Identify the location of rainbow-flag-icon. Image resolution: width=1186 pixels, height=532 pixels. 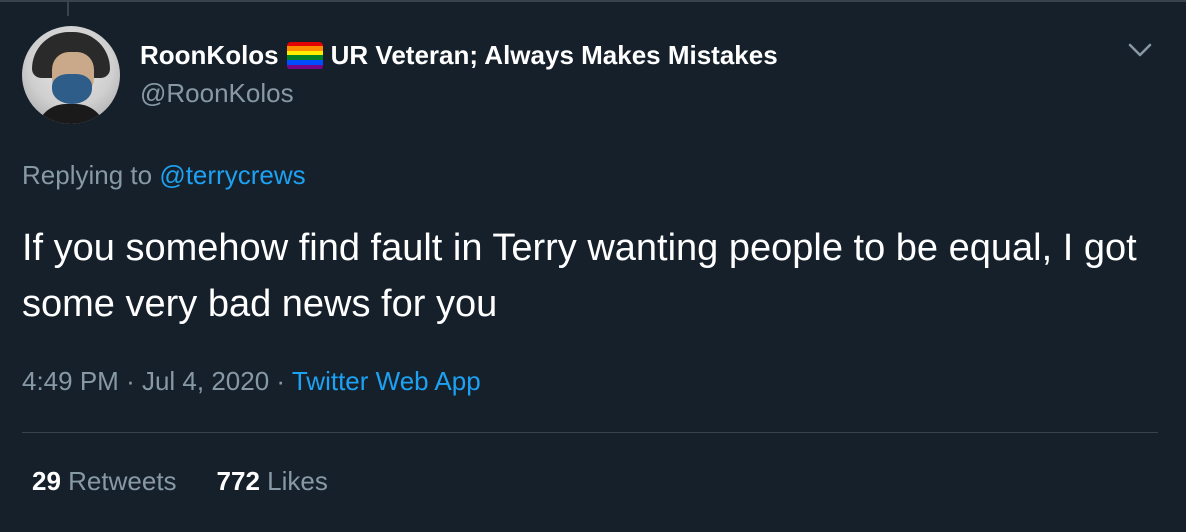
(304, 55).